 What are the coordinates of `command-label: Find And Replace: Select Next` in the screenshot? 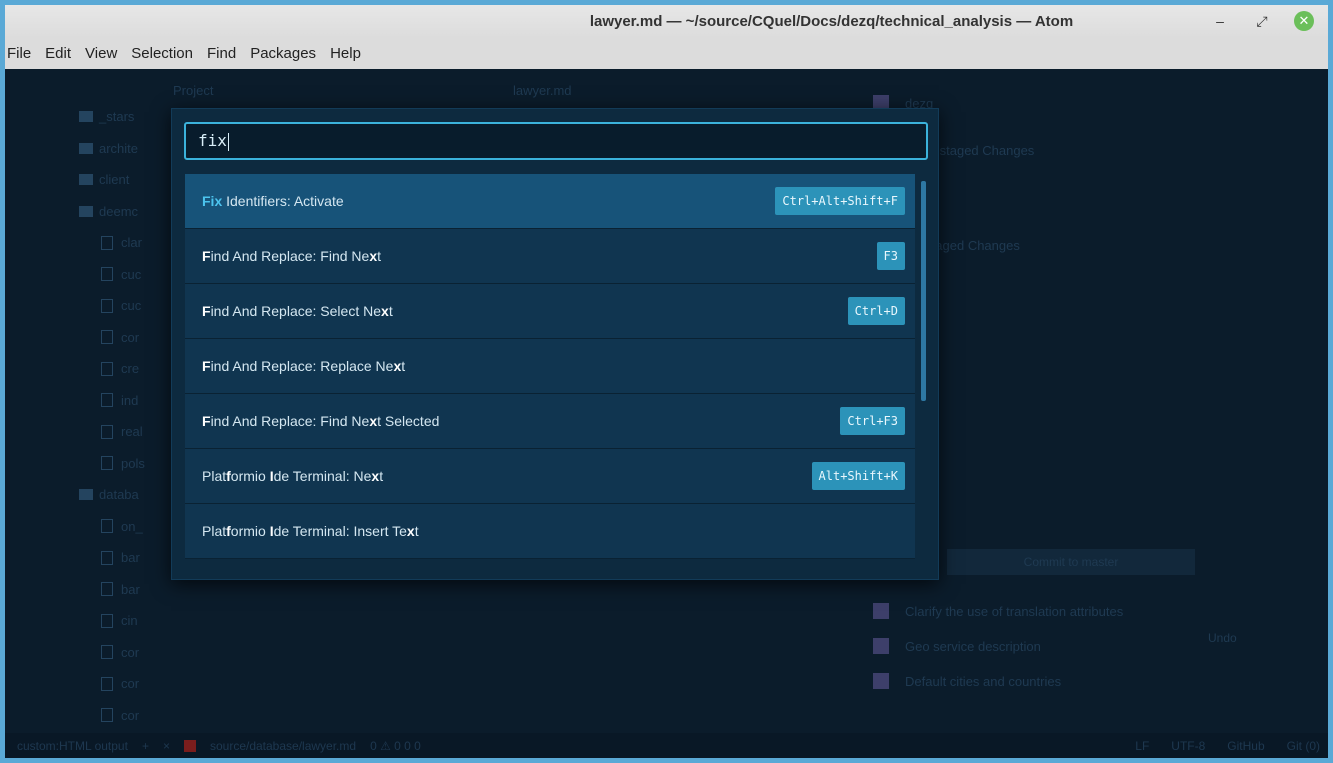 It's located at (297, 311).